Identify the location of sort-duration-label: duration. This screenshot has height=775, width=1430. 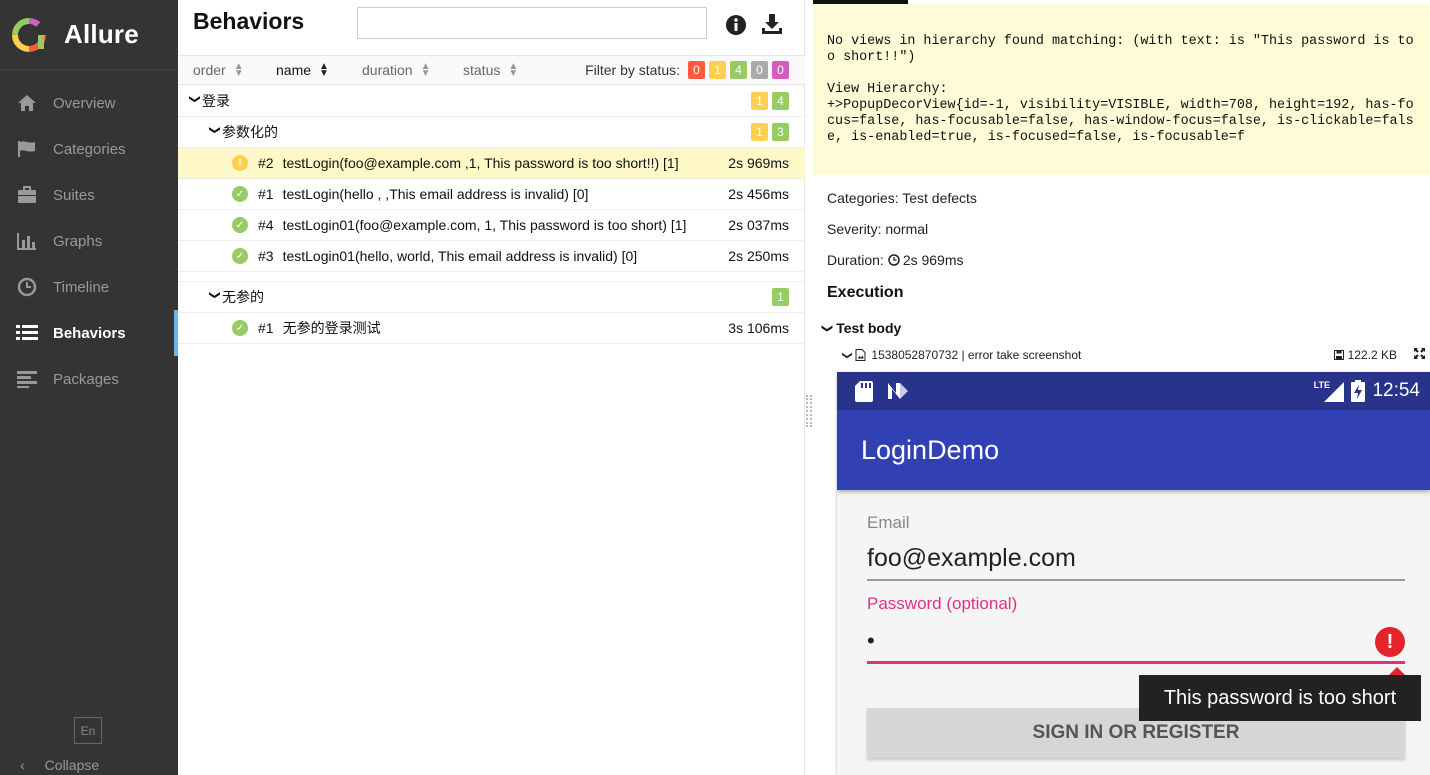
(387, 70).